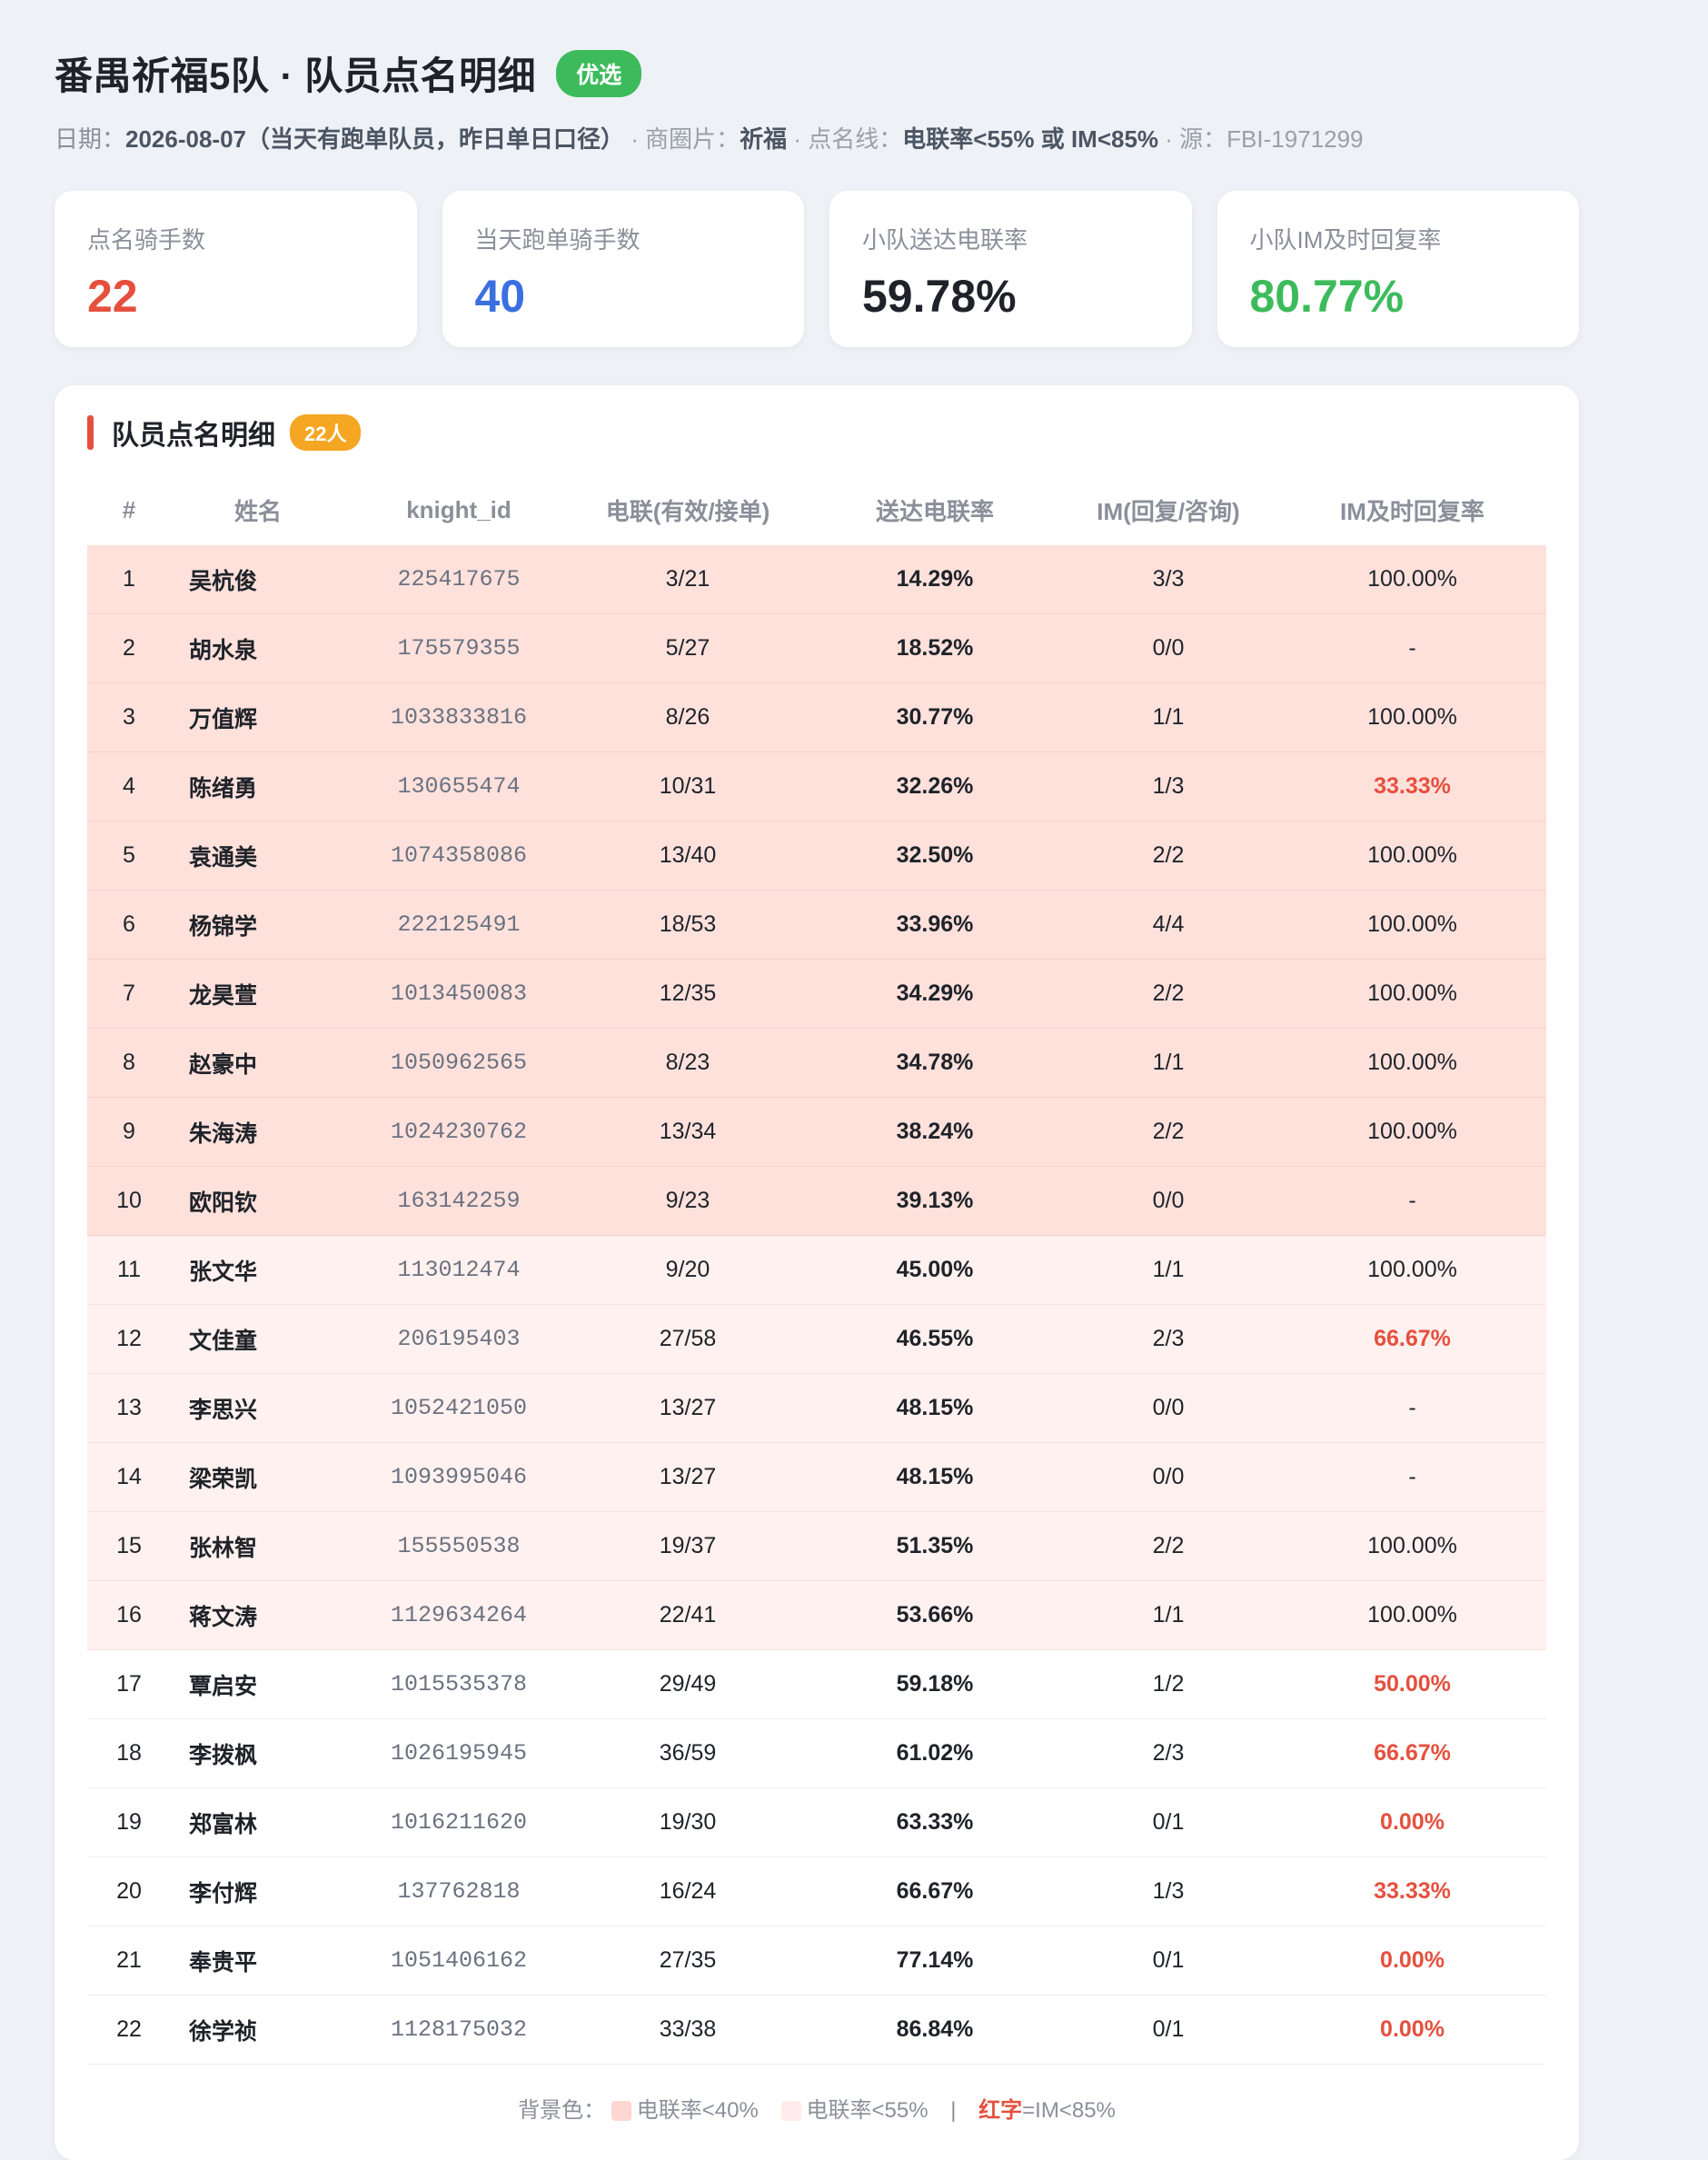  I want to click on cell-knight-id: 1013450083, so click(458, 994).